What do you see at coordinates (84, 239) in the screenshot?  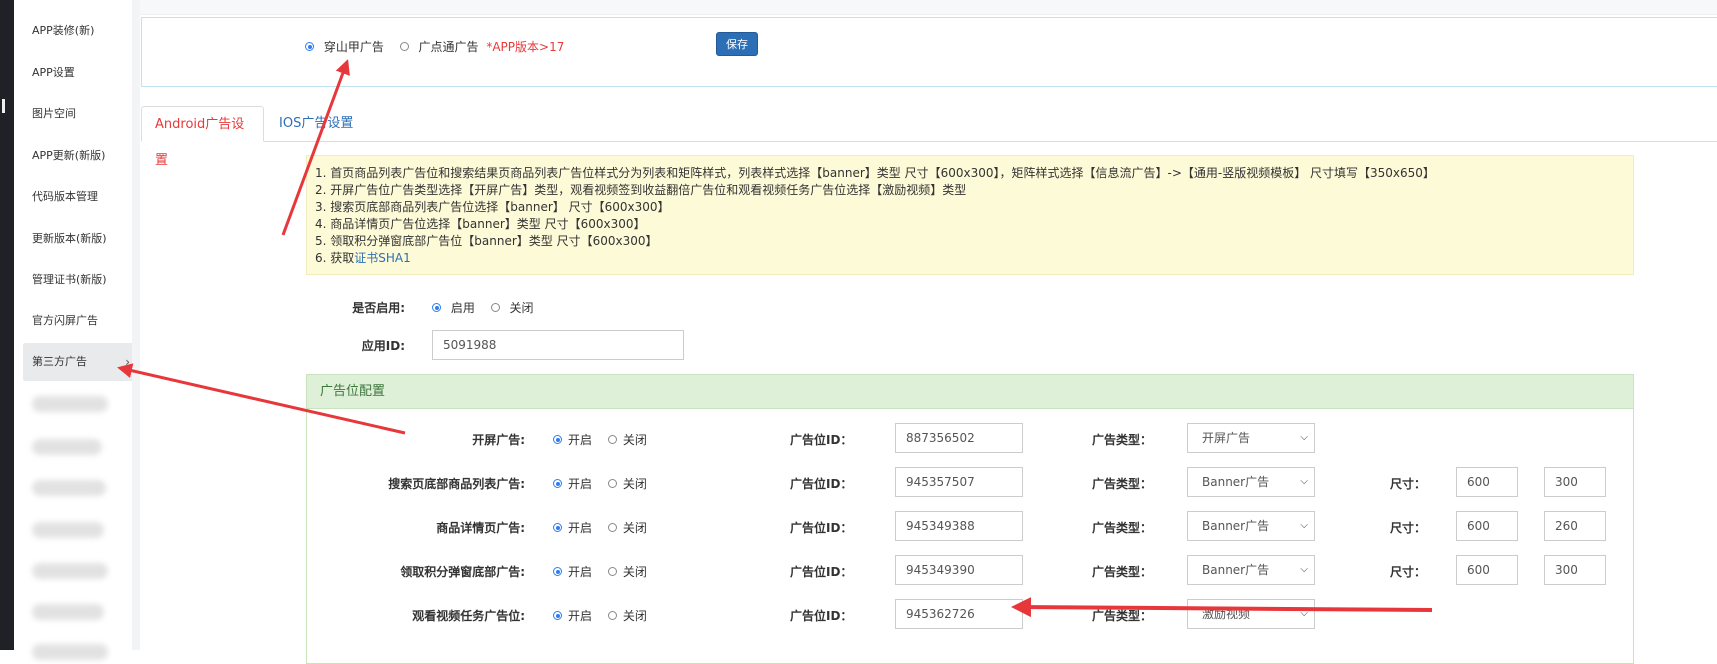 I see `sidebar-item-update-version: 更新版本(新版)` at bounding box center [84, 239].